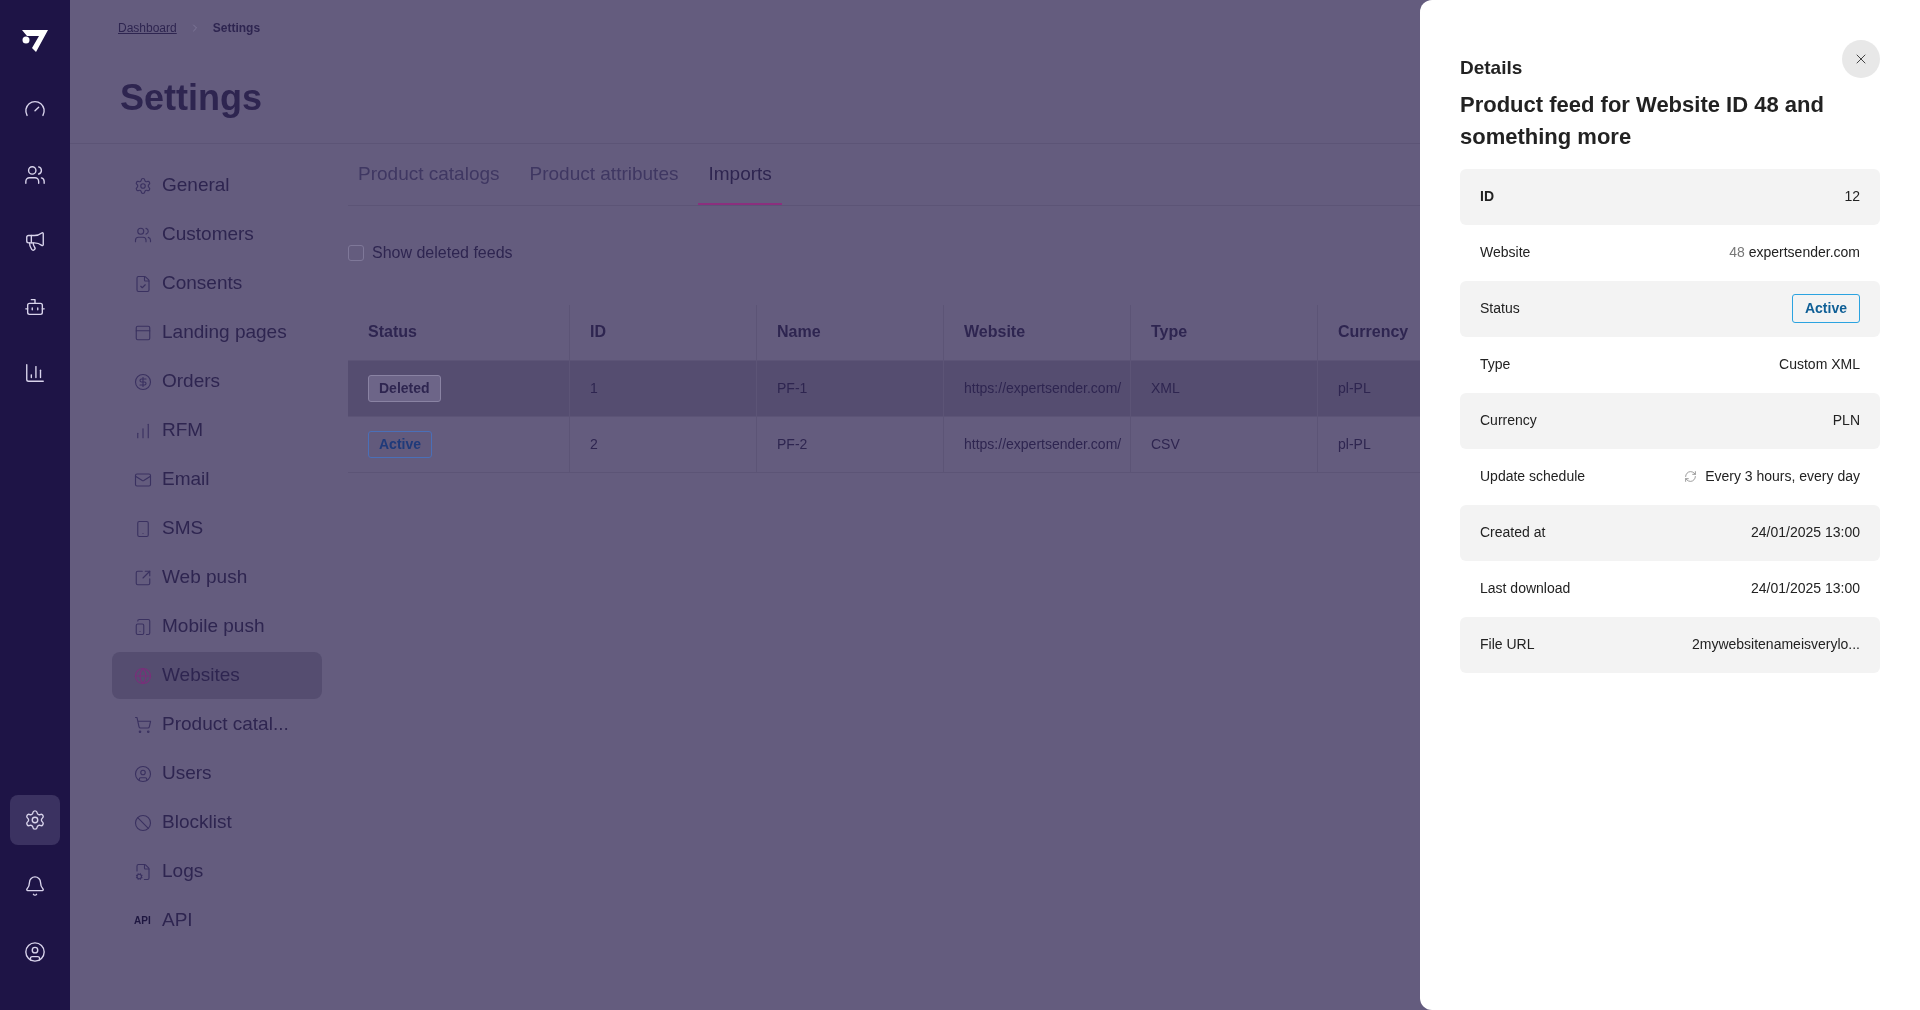 This screenshot has height=1010, width=1920. What do you see at coordinates (1508, 420) in the screenshot?
I see `detail-label: Currency` at bounding box center [1508, 420].